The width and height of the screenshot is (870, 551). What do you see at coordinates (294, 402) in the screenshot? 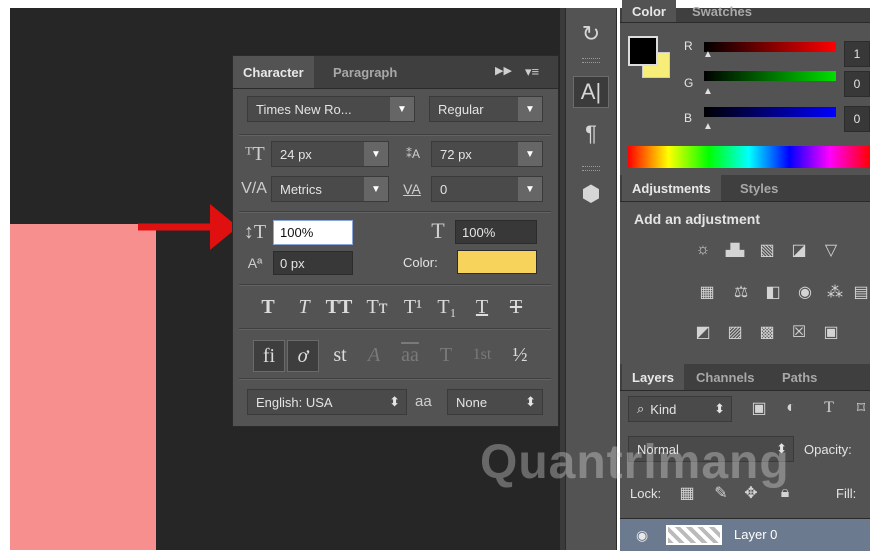
I see `language-value: English: USA` at bounding box center [294, 402].